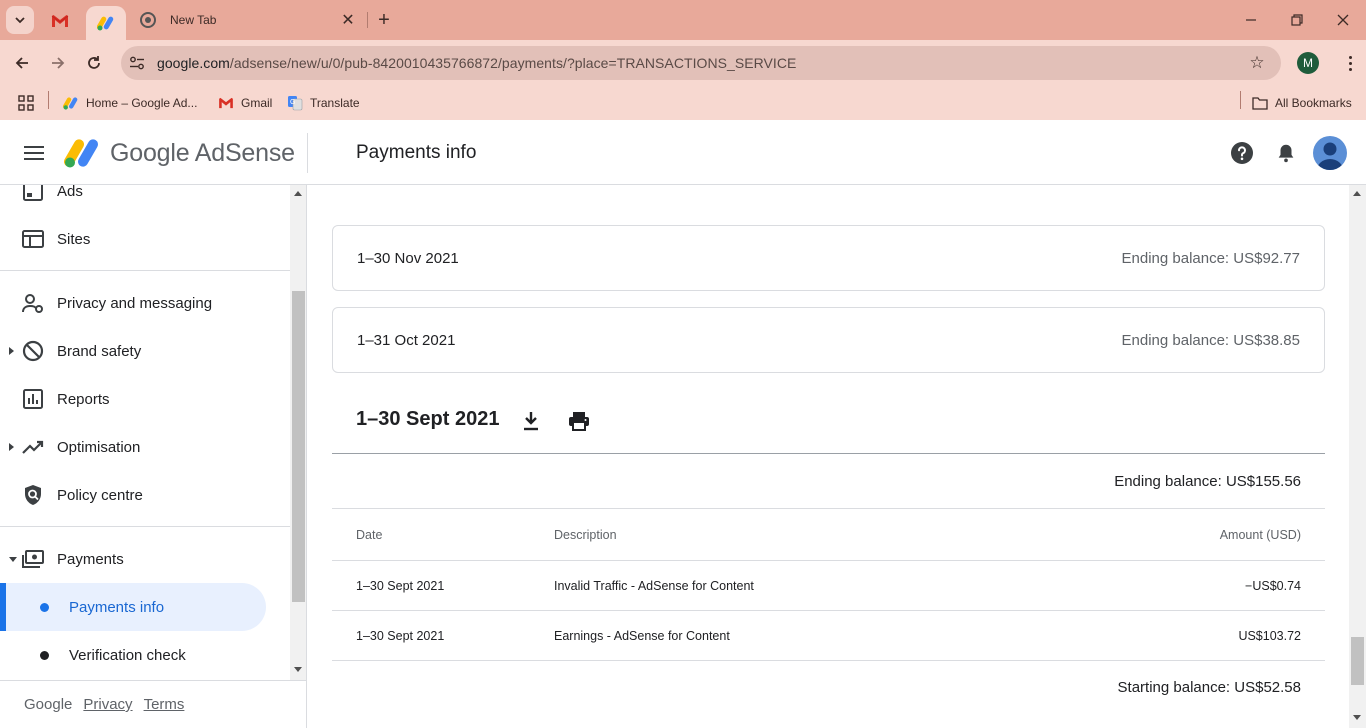 This screenshot has width=1366, height=728. I want to click on person-icon, so click(1330, 156).